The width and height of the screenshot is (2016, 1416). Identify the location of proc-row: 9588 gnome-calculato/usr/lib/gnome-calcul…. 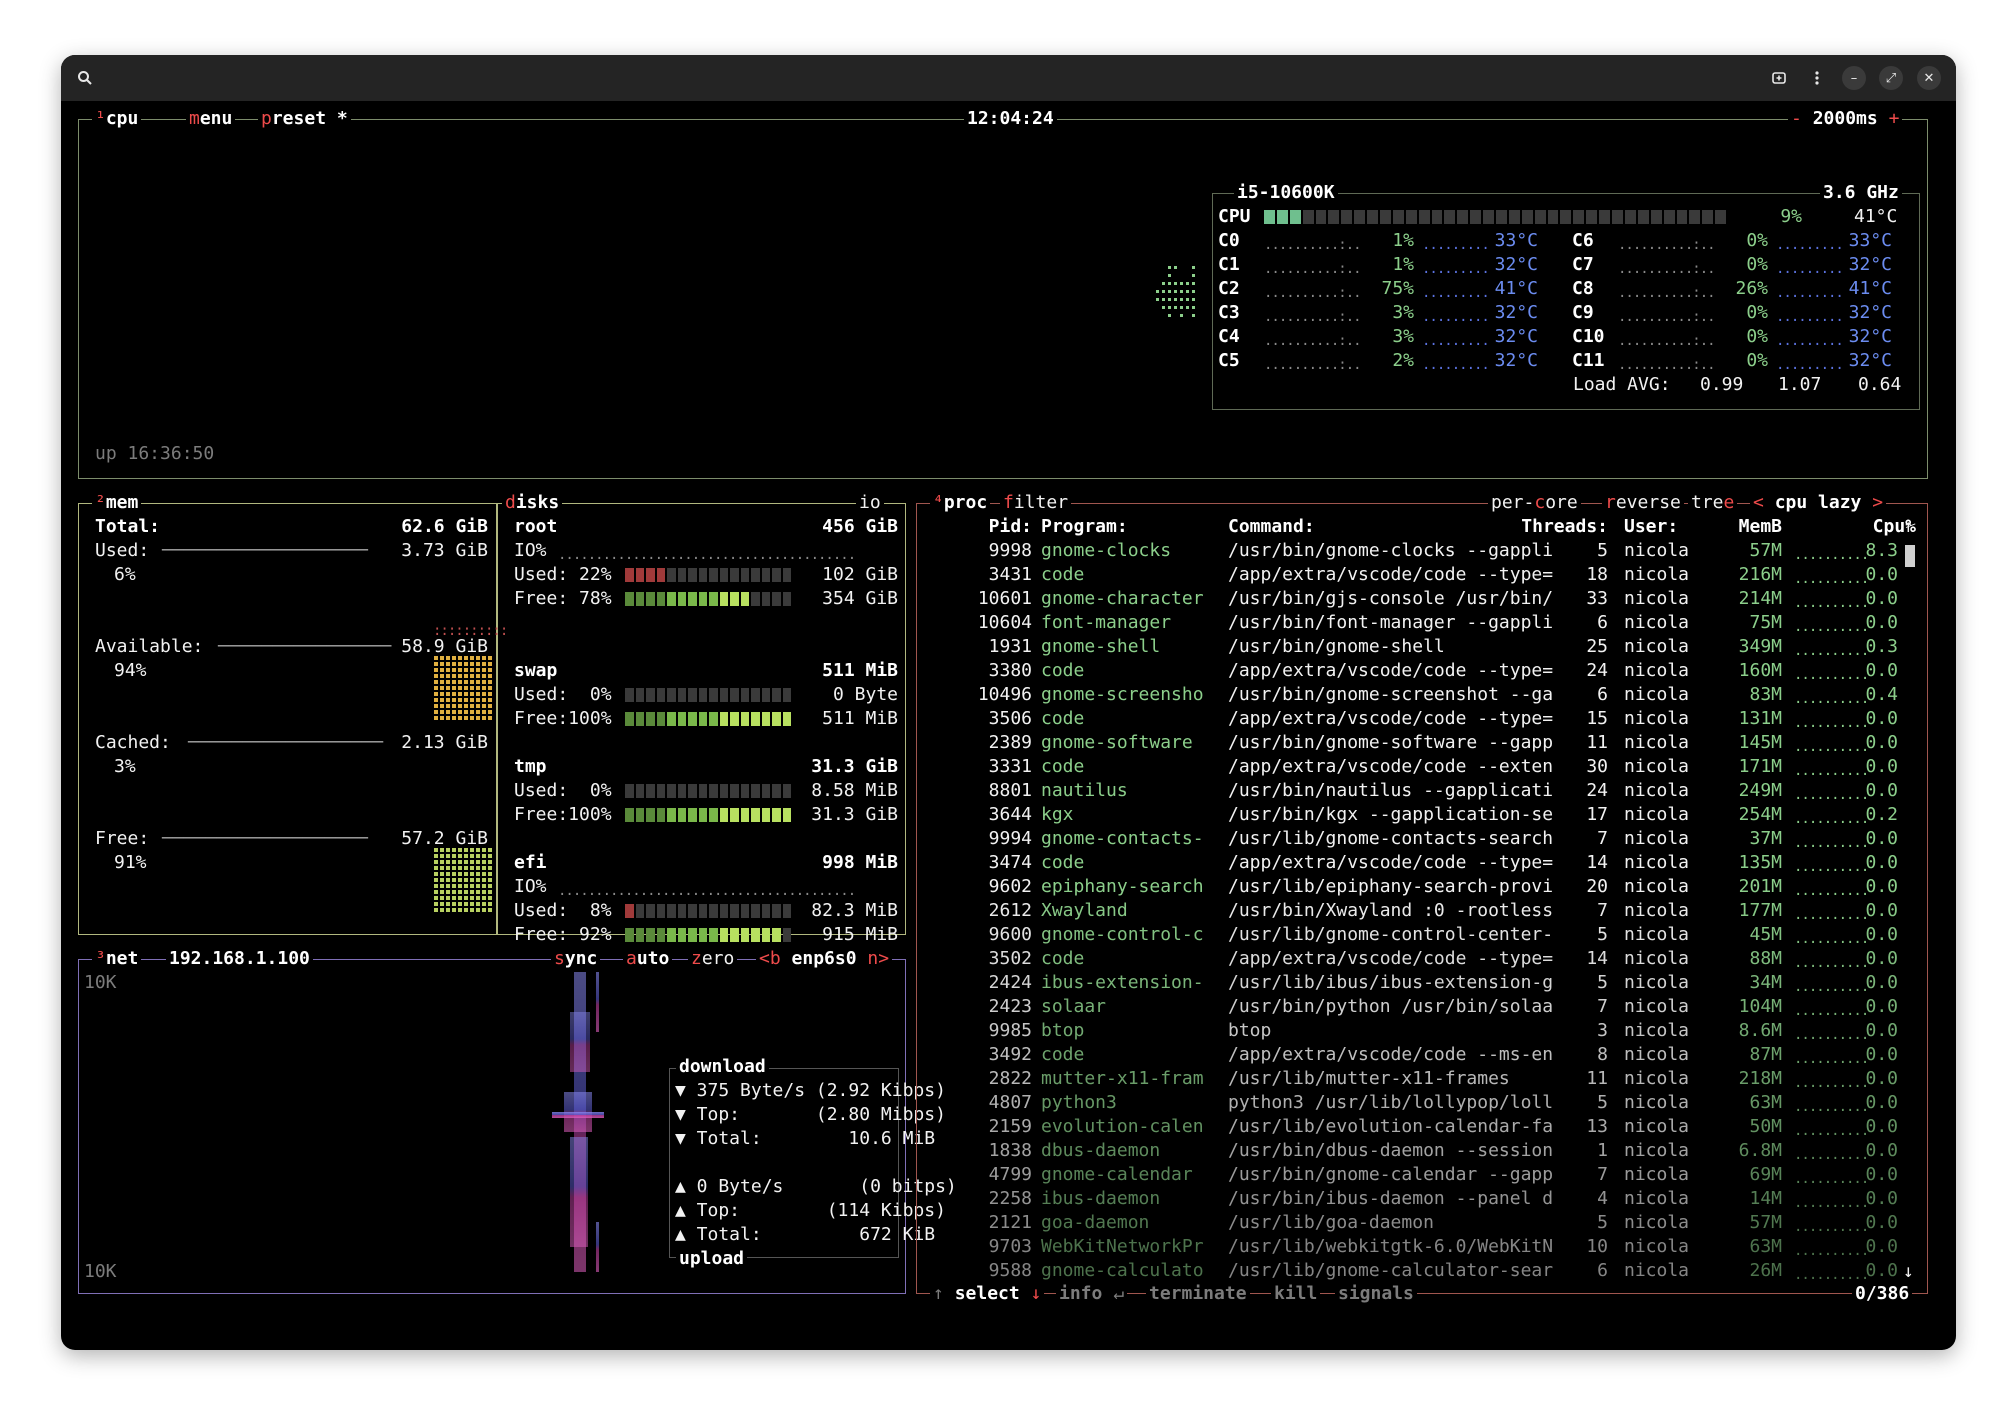
(1012, 1271).